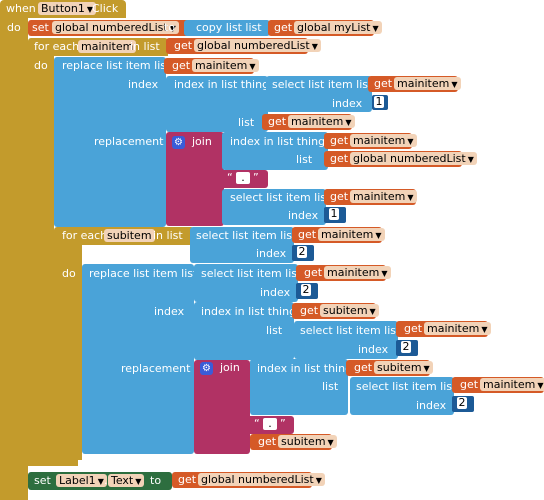 The height and width of the screenshot is (500, 544). What do you see at coordinates (21, 8) in the screenshot?
I see `when-label: when` at bounding box center [21, 8].